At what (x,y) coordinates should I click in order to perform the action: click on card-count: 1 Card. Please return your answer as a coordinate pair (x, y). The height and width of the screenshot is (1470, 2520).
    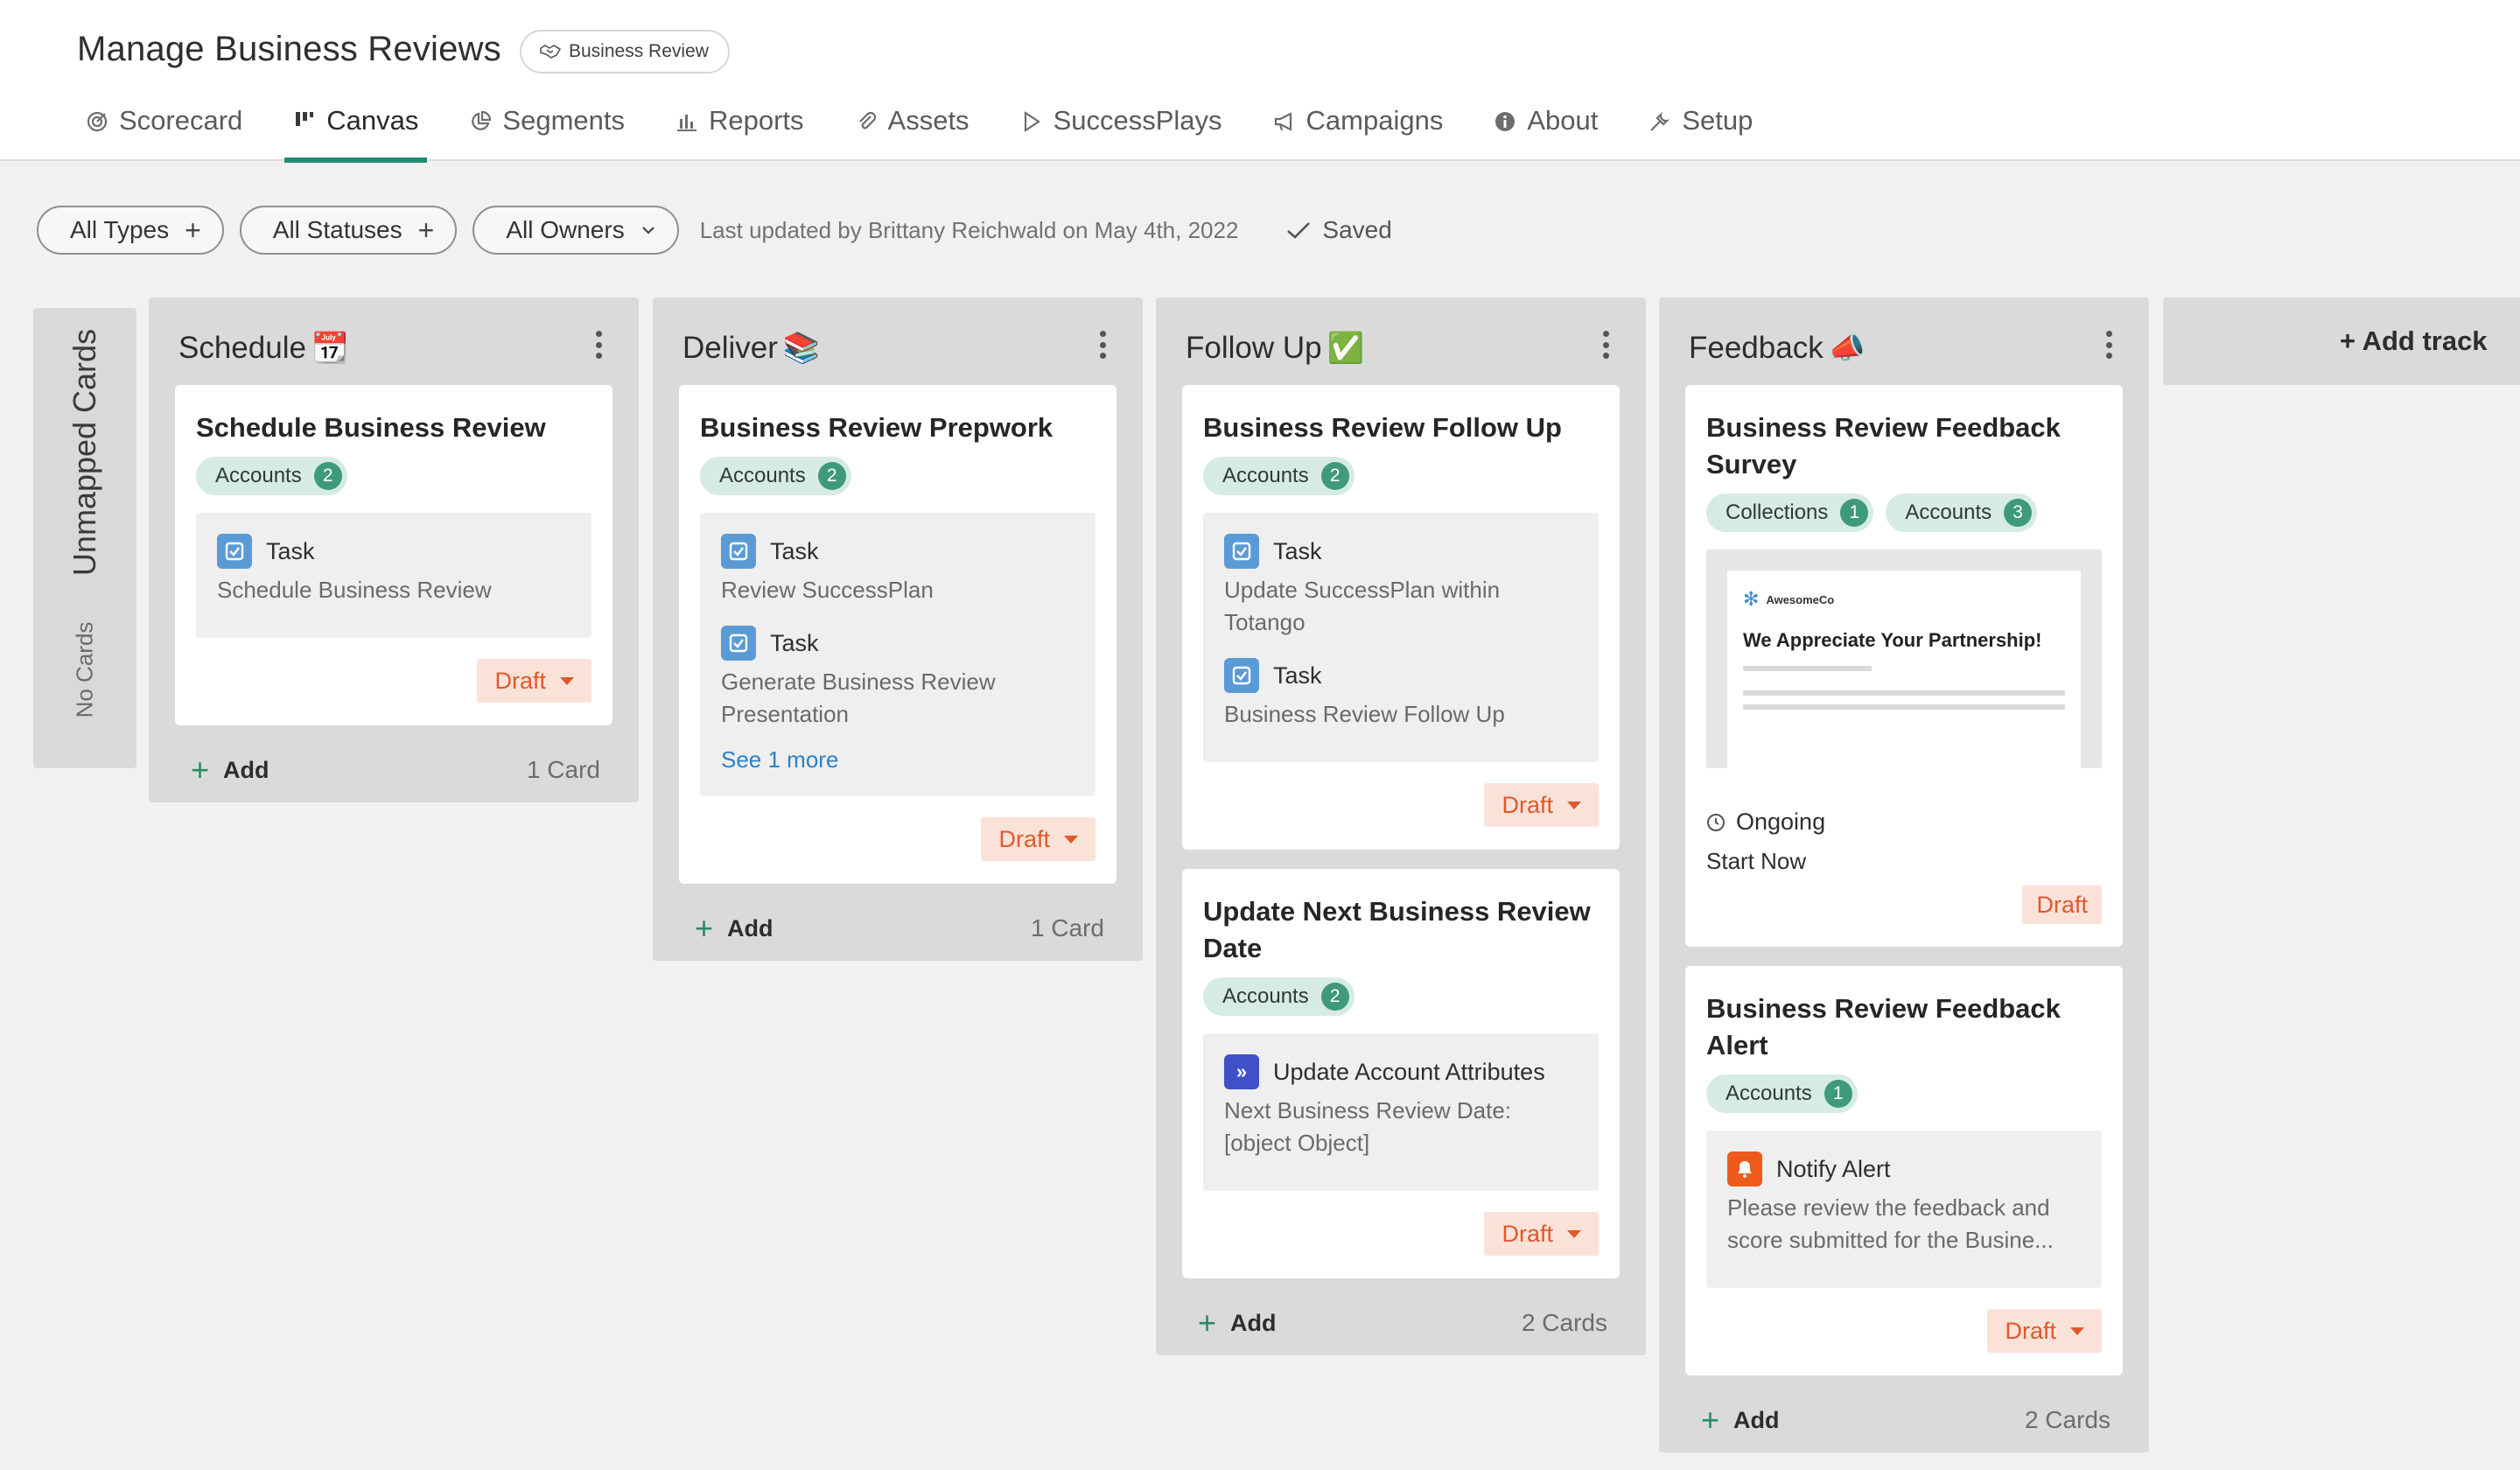
    Looking at the image, I should click on (563, 769).